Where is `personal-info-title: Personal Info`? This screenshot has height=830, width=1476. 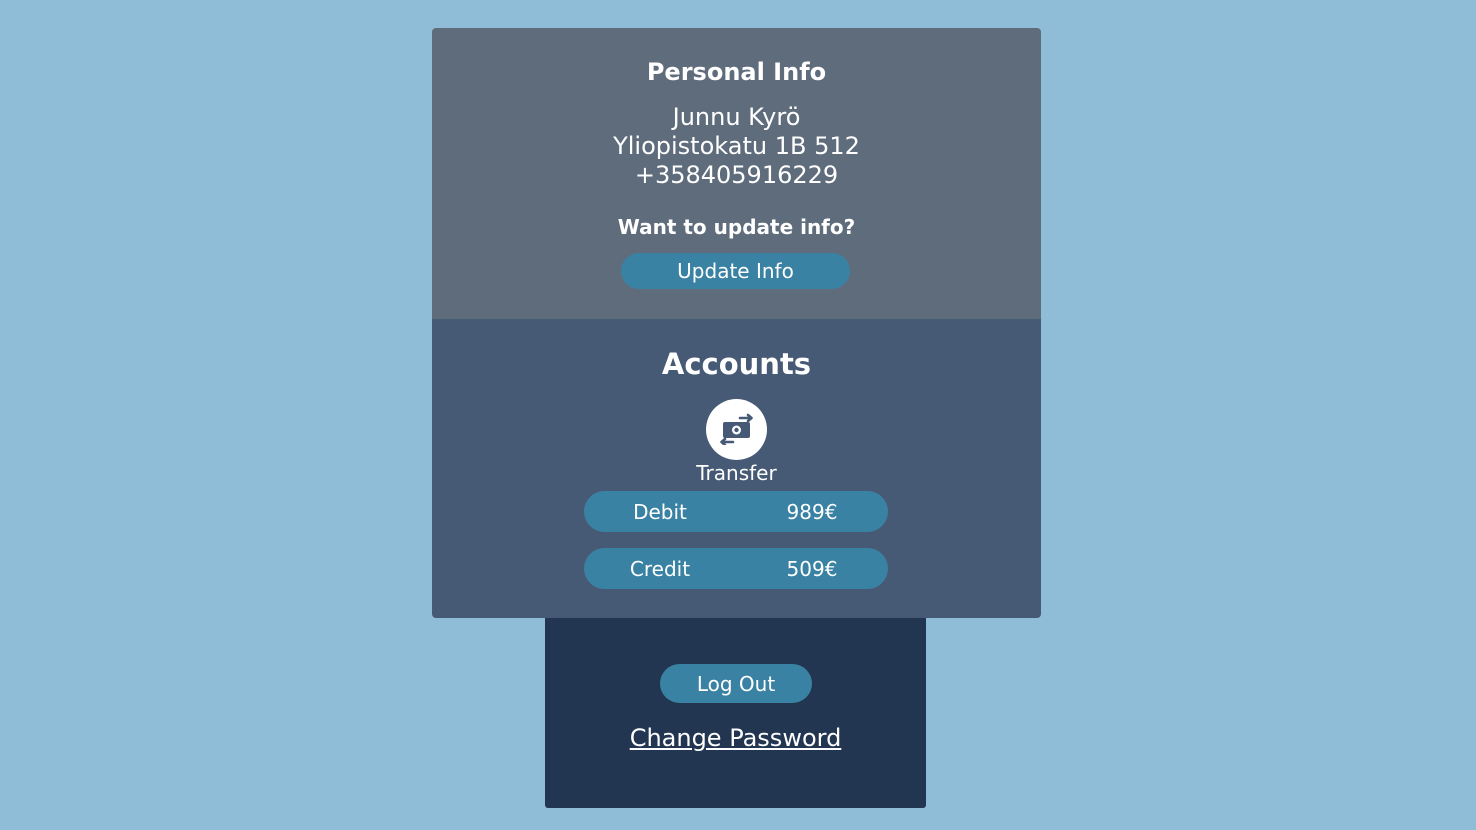 personal-info-title: Personal Info is located at coordinates (736, 72).